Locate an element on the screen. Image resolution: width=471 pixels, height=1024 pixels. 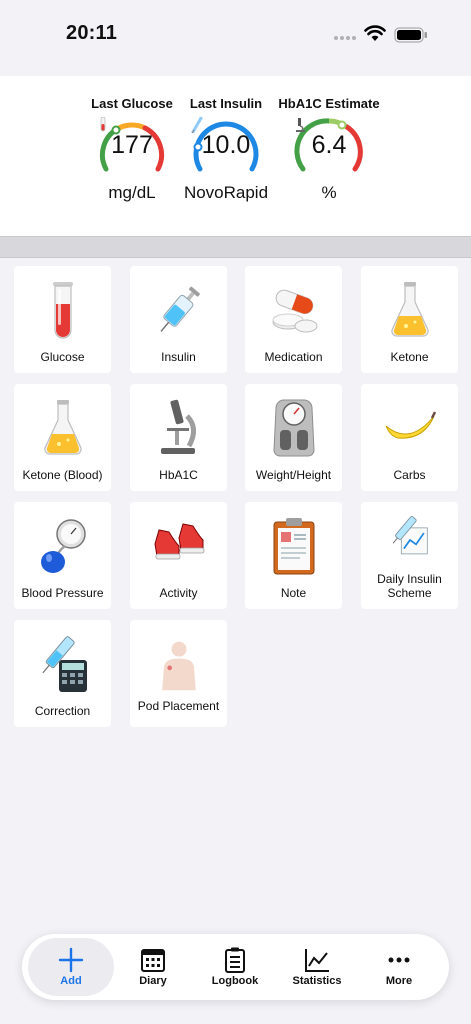
tile-ketone-blood: Ketone (Blood) is located at coordinates (62, 437).